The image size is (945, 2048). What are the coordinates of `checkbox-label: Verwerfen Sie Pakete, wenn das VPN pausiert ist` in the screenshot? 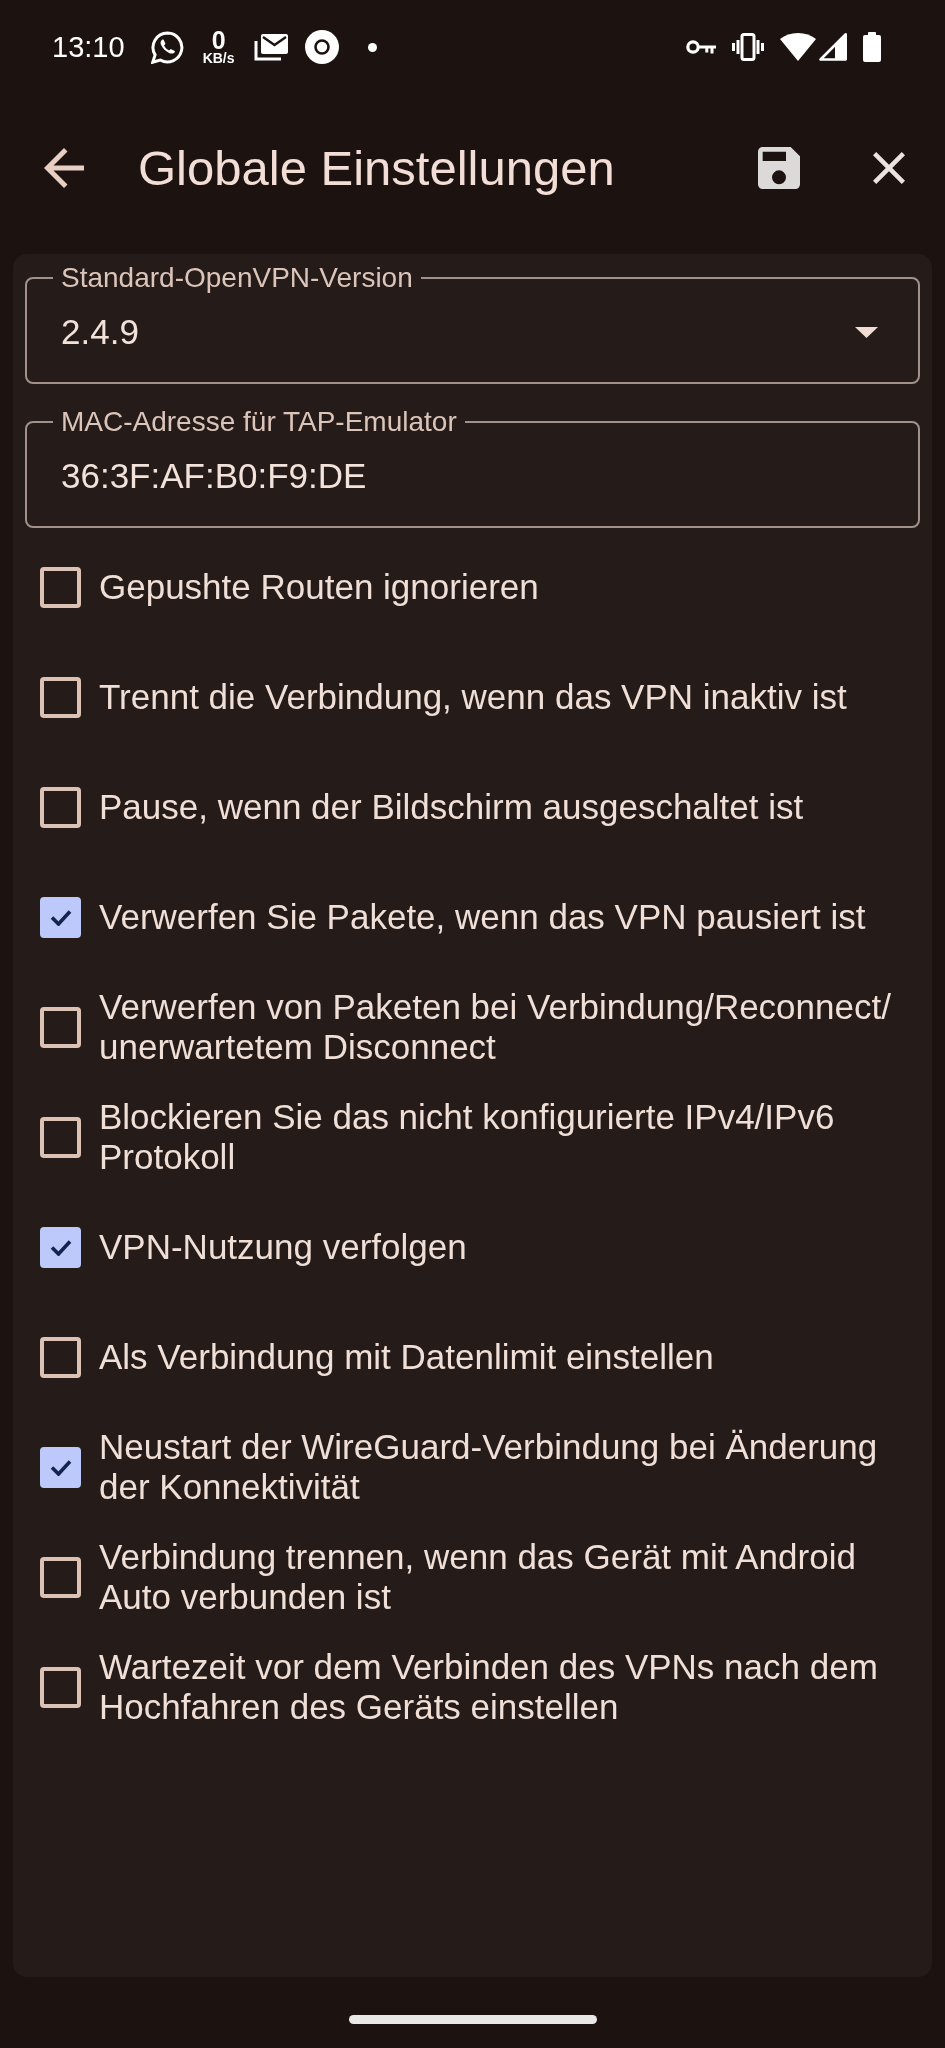 It's located at (482, 917).